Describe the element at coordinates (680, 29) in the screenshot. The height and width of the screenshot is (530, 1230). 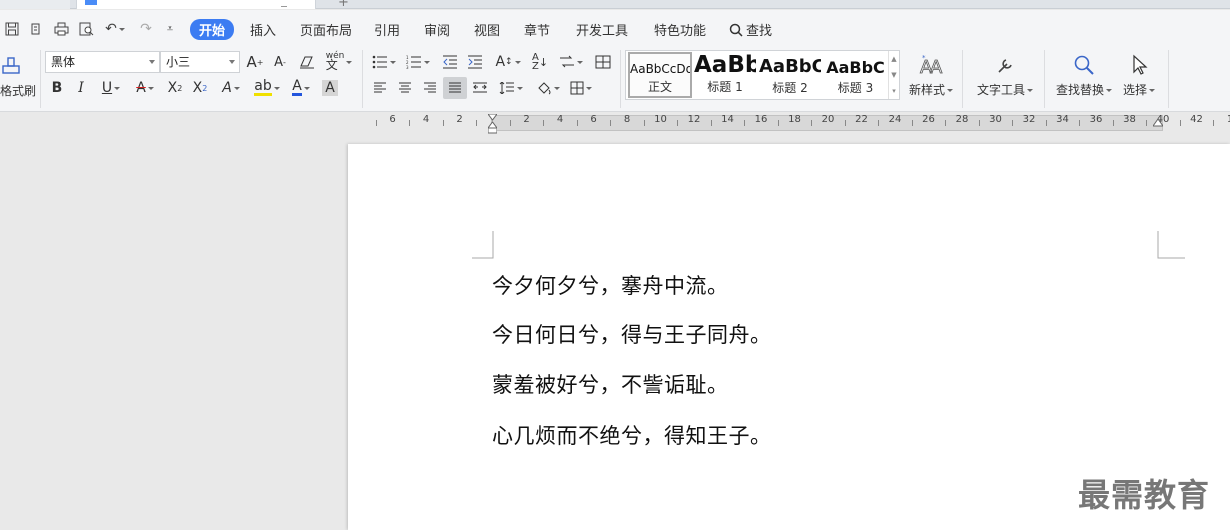
I see `tab-special-features: 特色功能` at that location.